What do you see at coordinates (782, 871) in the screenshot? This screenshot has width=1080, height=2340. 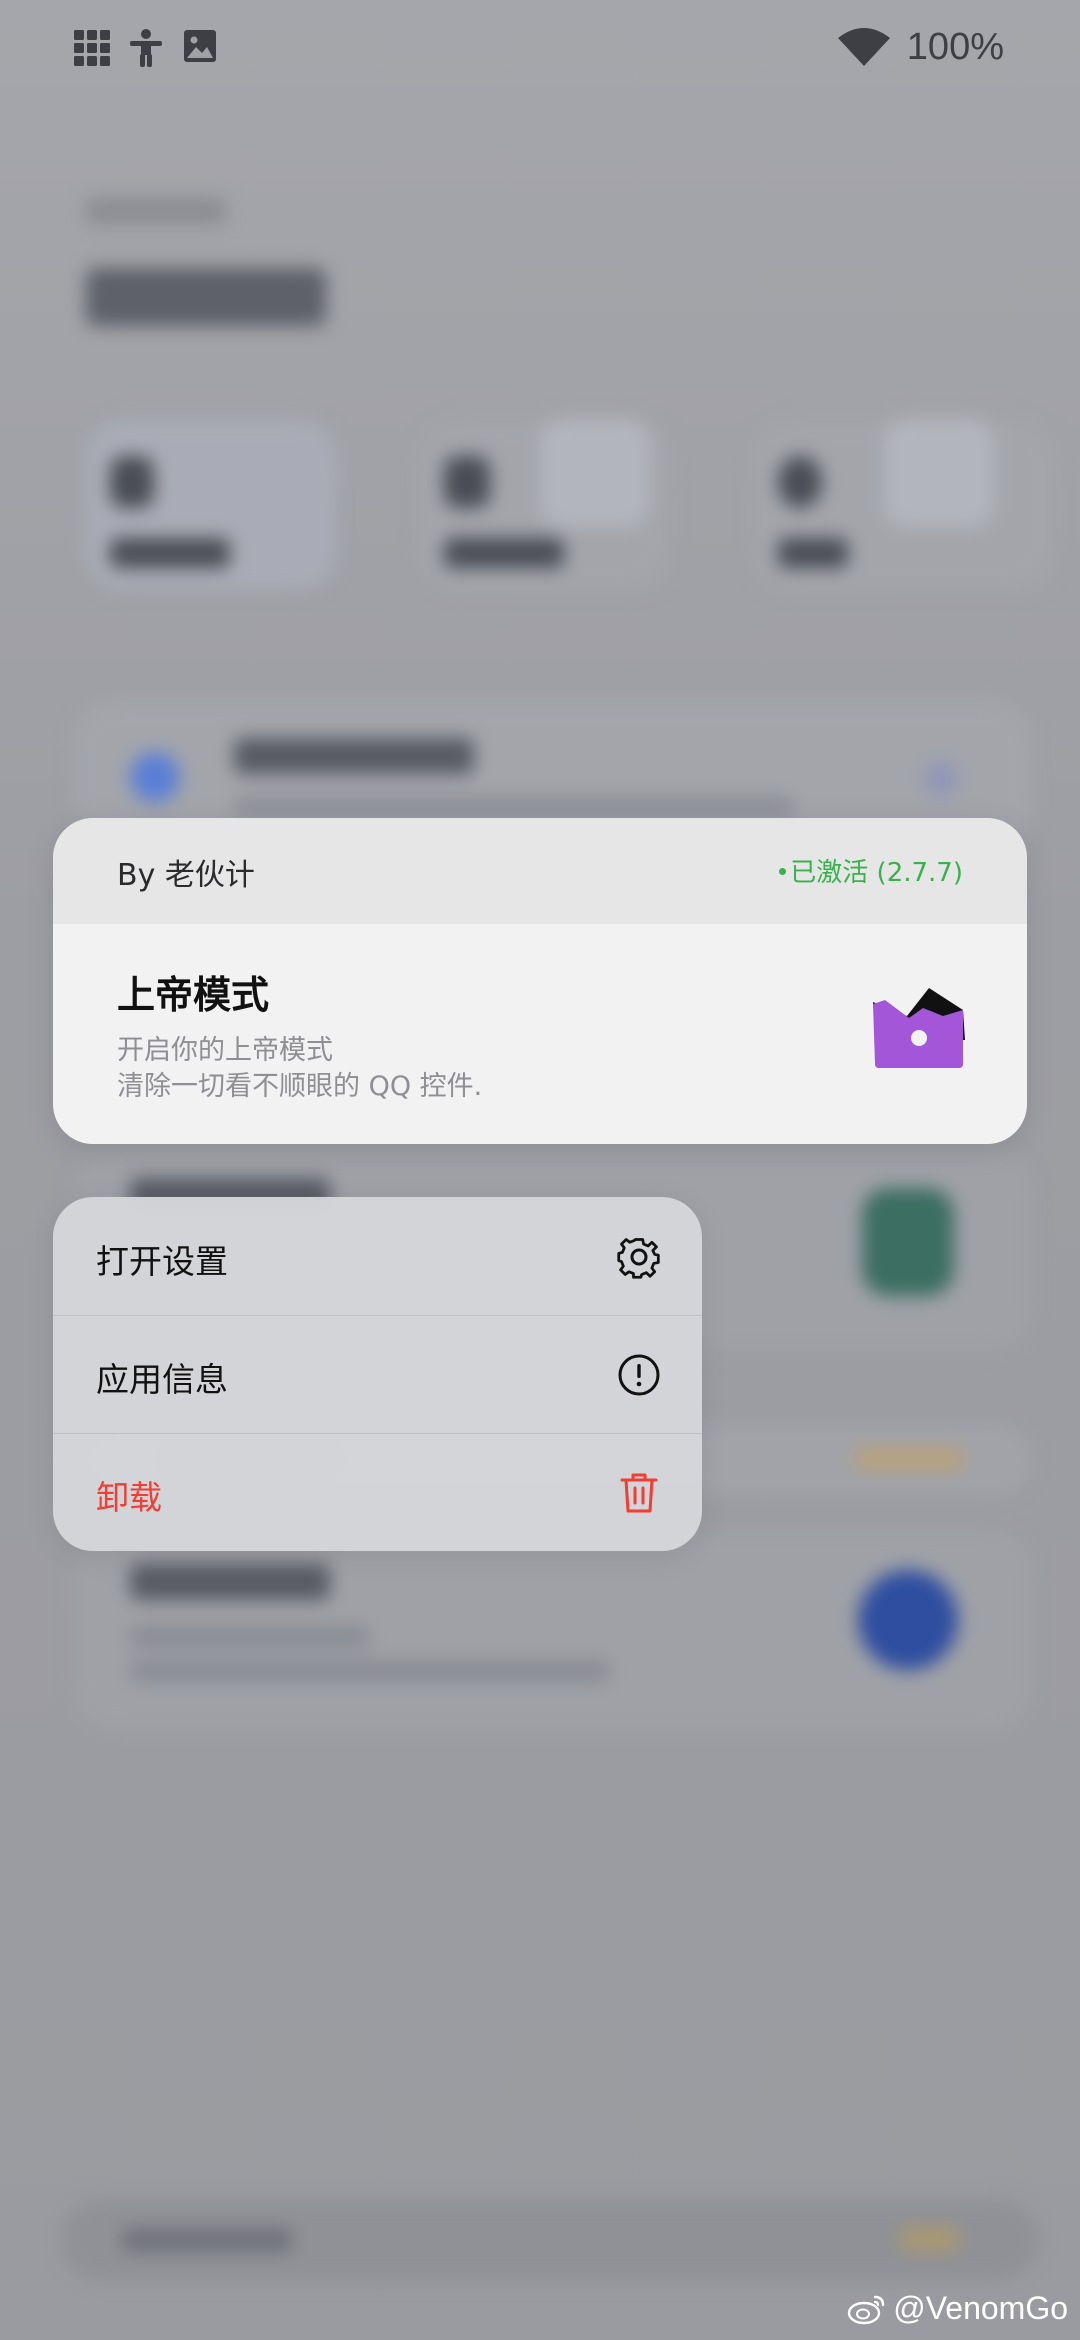 I see `status-dot` at bounding box center [782, 871].